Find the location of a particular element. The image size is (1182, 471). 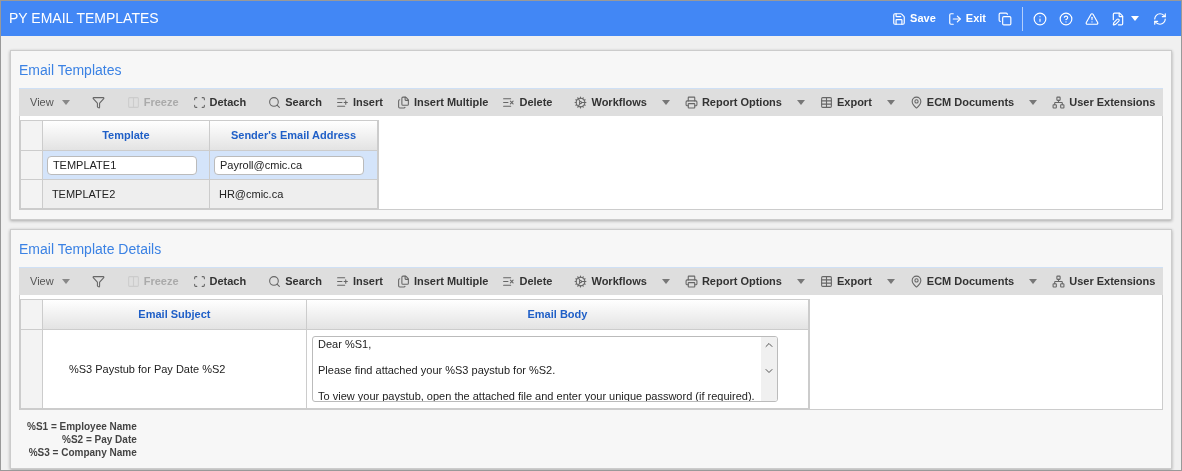

legend-text: %S1 = Employee Name is located at coordinates (82, 426).